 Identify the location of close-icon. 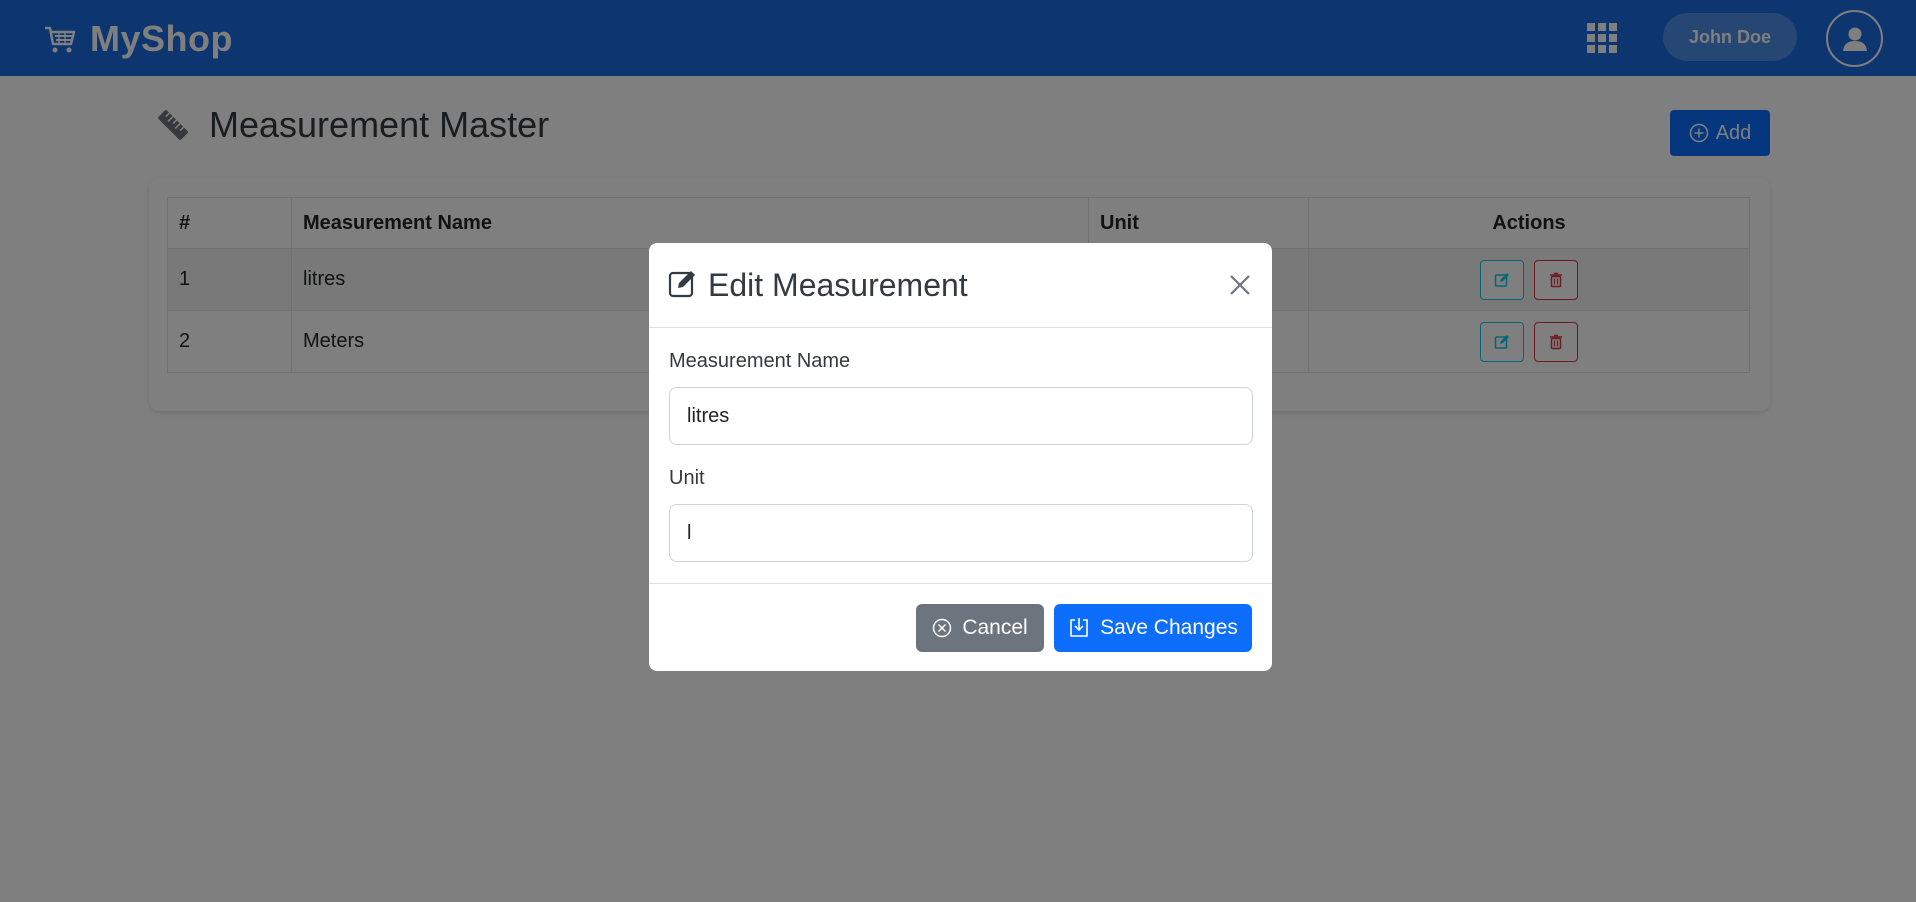
(1240, 285).